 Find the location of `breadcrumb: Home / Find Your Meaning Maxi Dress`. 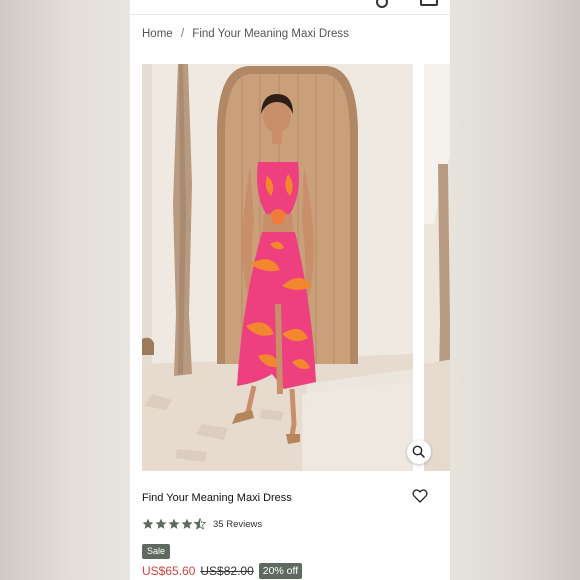

breadcrumb: Home / Find Your Meaning Maxi Dress is located at coordinates (245, 34).